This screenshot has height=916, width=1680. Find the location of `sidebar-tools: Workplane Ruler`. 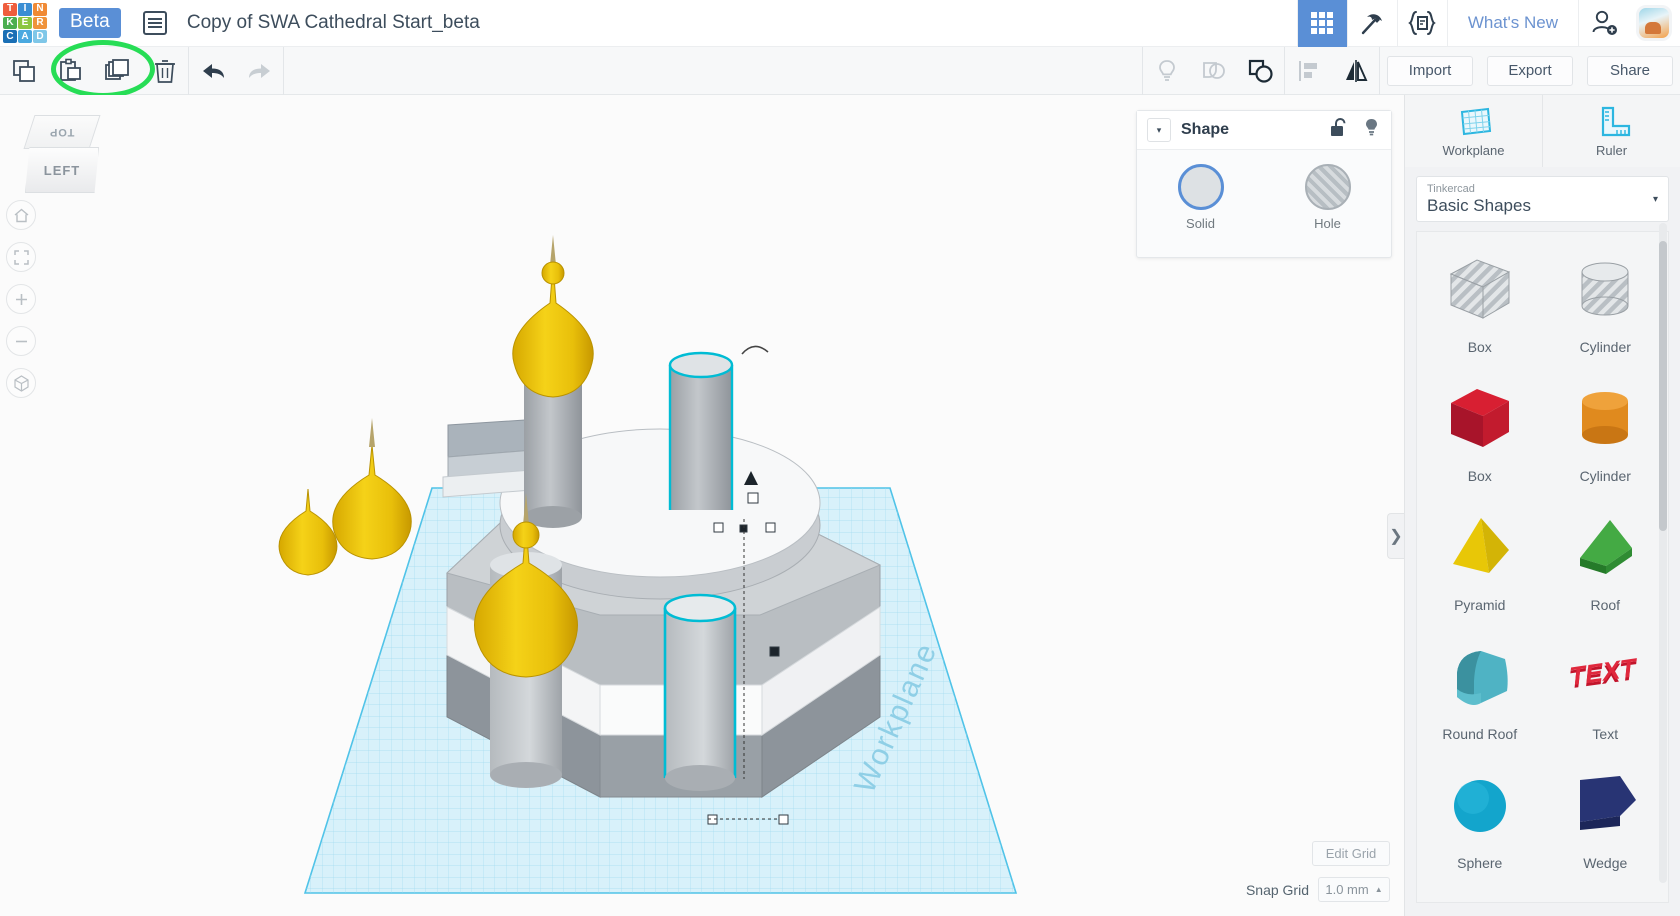

sidebar-tools: Workplane Ruler is located at coordinates (1542, 131).